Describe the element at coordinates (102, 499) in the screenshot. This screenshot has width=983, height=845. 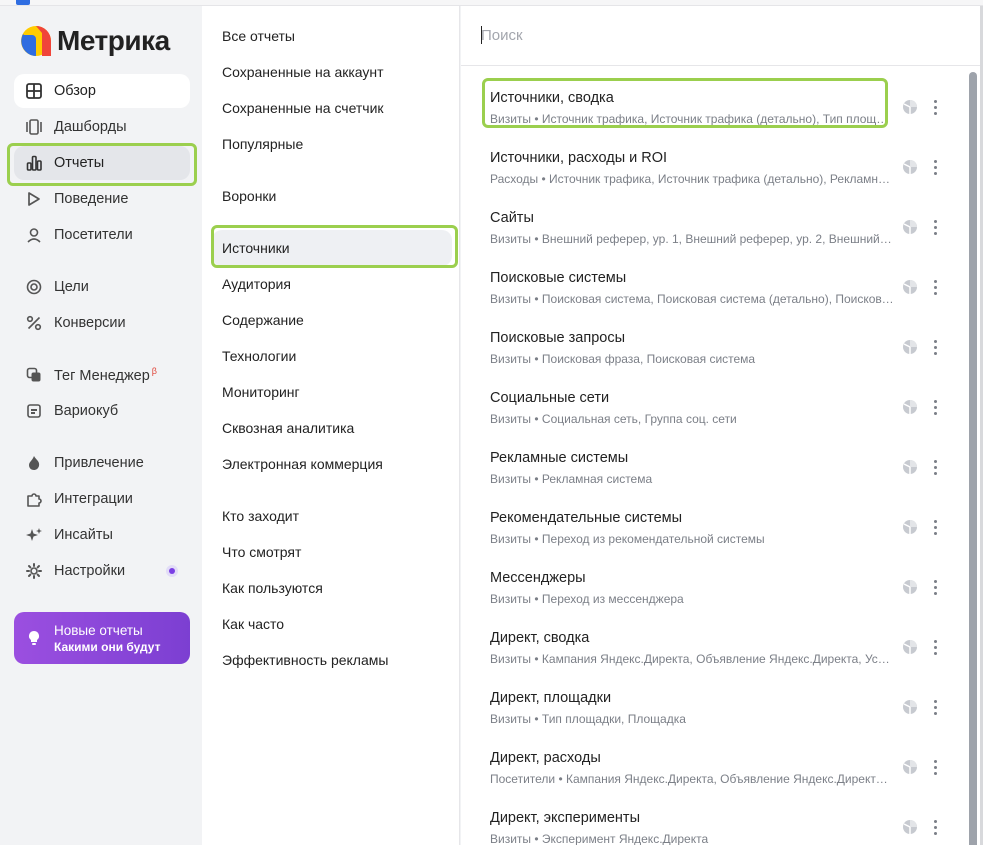
I see `sidebar-item-integrations: Интеграции` at that location.